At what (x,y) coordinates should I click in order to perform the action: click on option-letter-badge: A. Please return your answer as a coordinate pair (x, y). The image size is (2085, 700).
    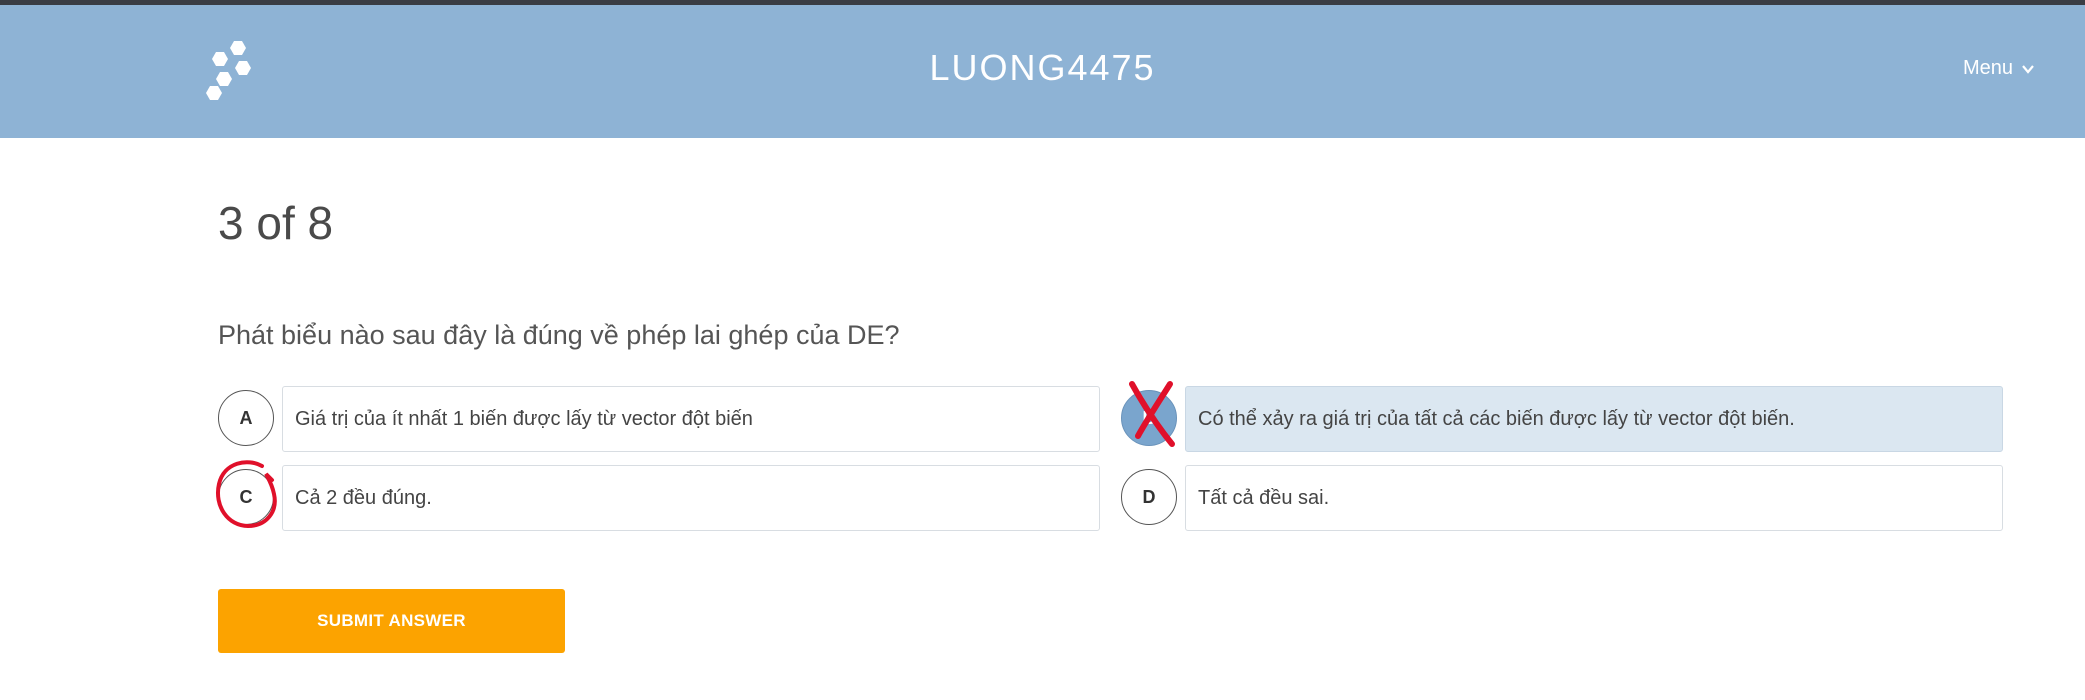
    Looking at the image, I should click on (246, 418).